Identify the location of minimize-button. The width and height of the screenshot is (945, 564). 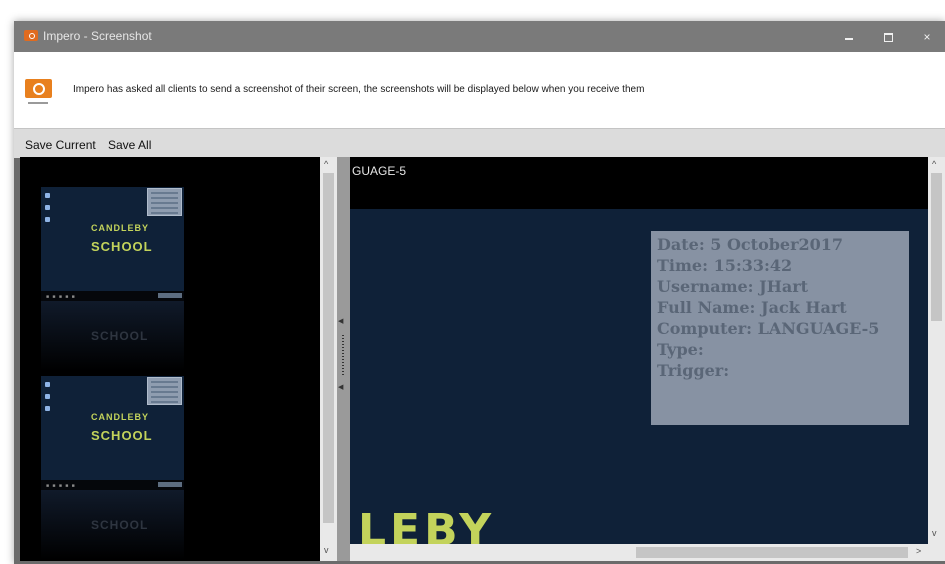
(849, 37).